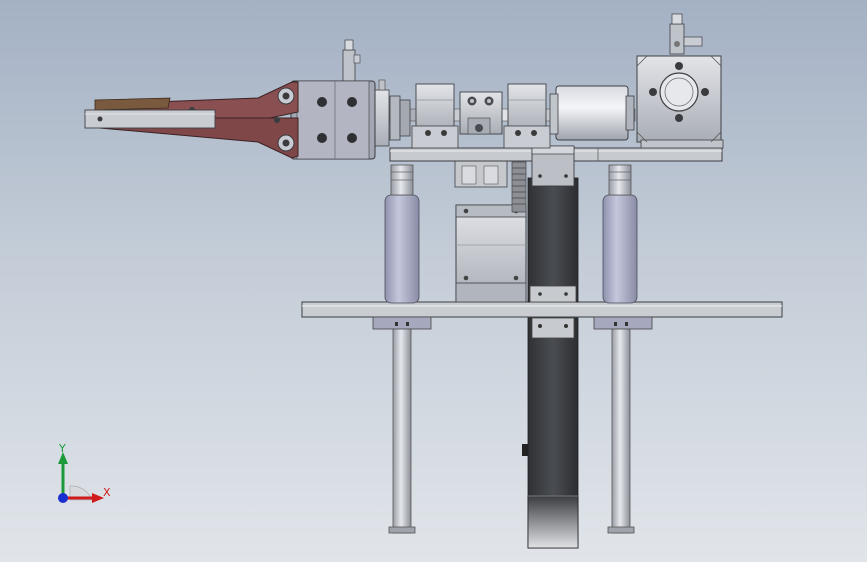 This screenshot has width=867, height=562. What do you see at coordinates (553, 240) in the screenshot?
I see `central-rail-upper` at bounding box center [553, 240].